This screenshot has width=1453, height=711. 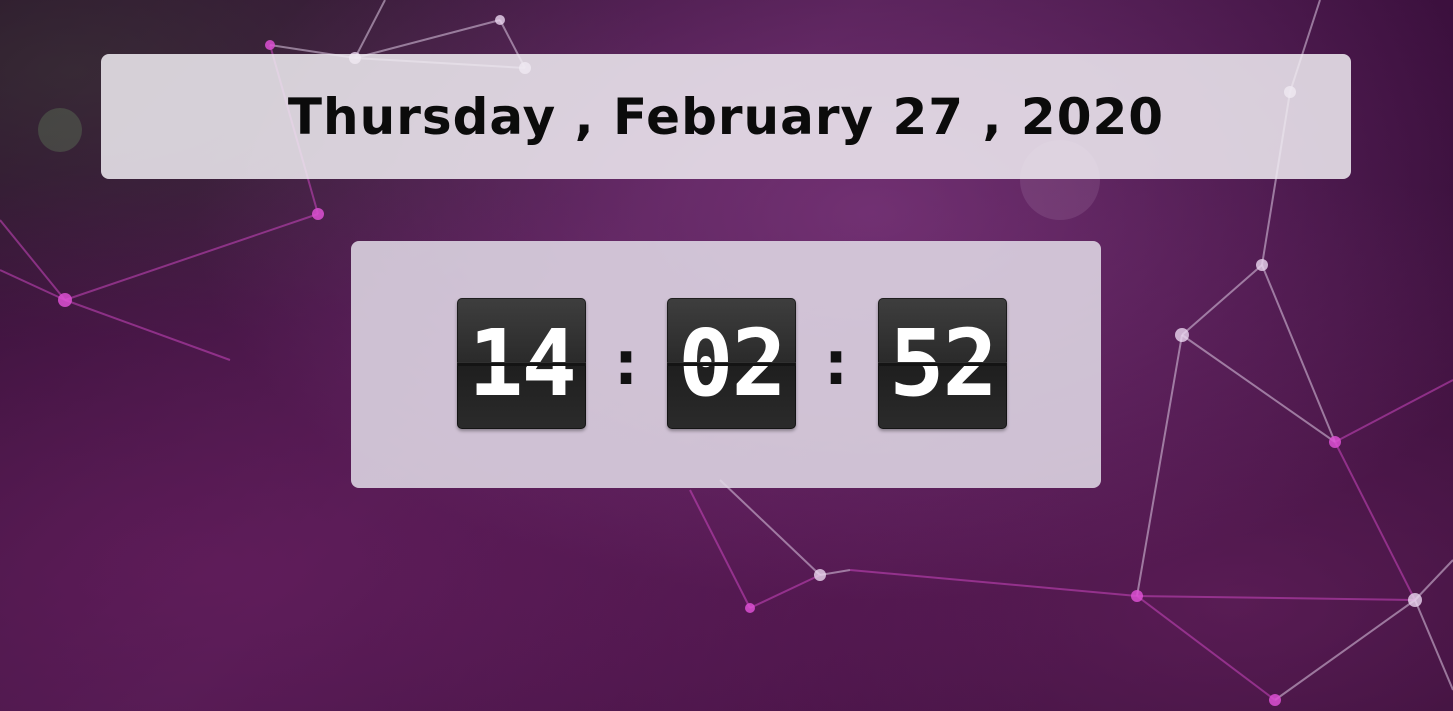 I want to click on date-display: Thursday , February 27 , 2020, so click(x=726, y=116).